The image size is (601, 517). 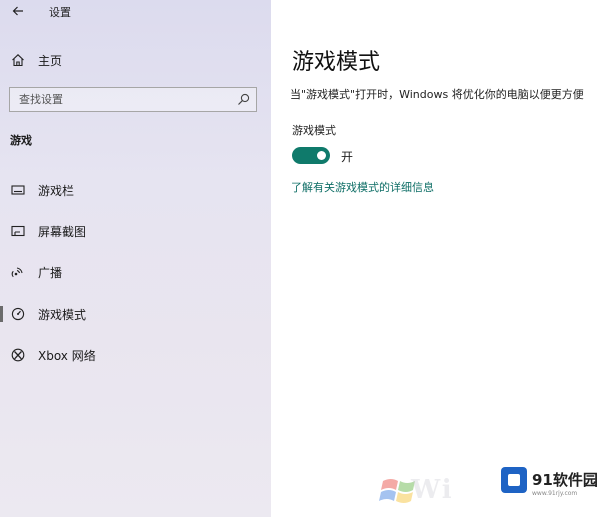 What do you see at coordinates (432, 490) in the screenshot?
I see `watermark-windows-text: Wi` at bounding box center [432, 490].